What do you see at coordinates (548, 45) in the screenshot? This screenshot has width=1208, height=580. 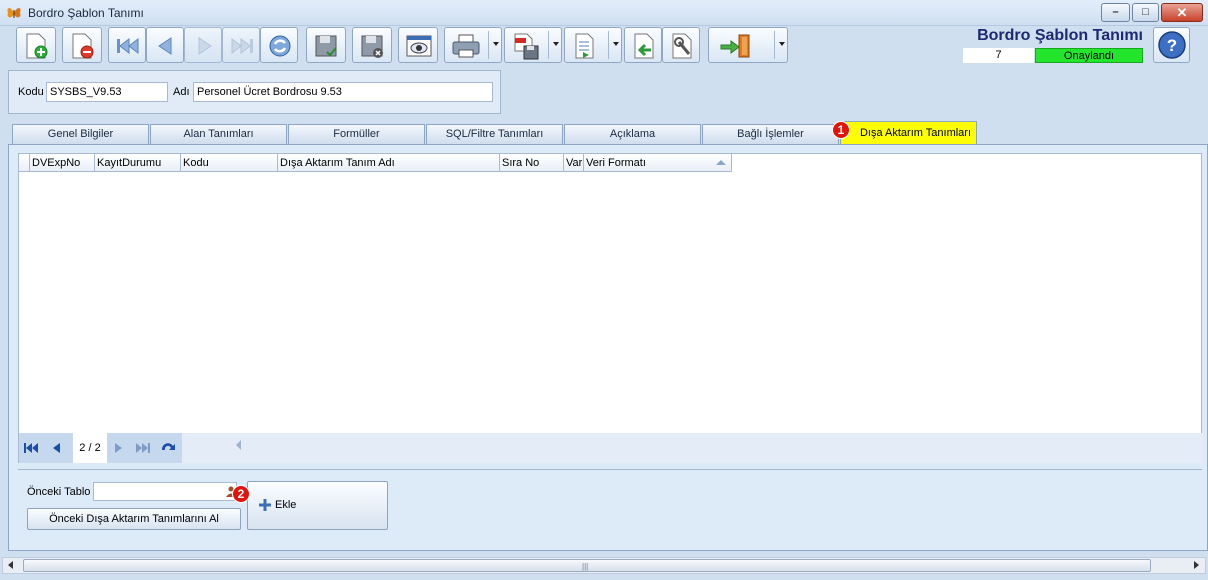 I see `pdf-separator` at bounding box center [548, 45].